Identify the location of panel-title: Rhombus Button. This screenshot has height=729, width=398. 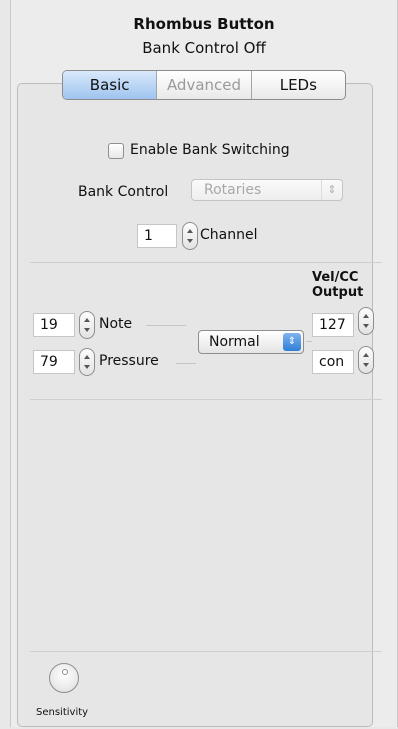
(204, 24).